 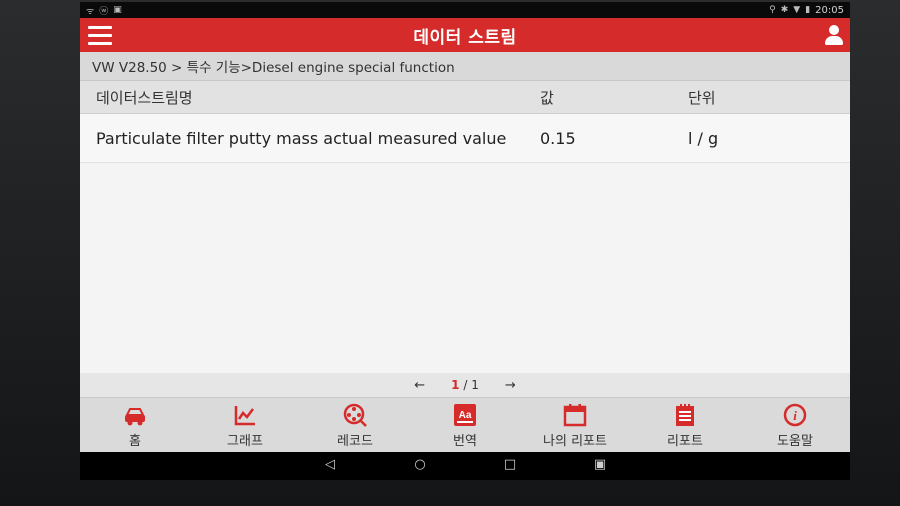 I want to click on report-icon, so click(x=685, y=415).